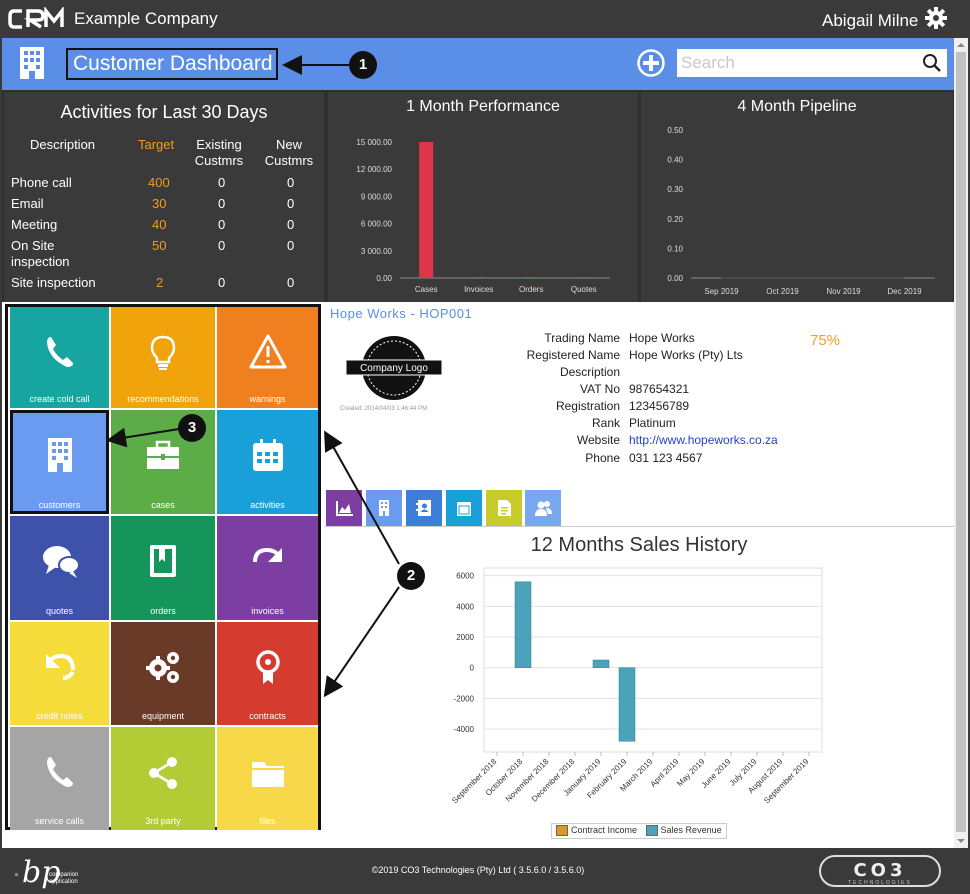 The height and width of the screenshot is (894, 970). Describe the element at coordinates (582, 338) in the screenshot. I see `field-label: Trading Name` at that location.